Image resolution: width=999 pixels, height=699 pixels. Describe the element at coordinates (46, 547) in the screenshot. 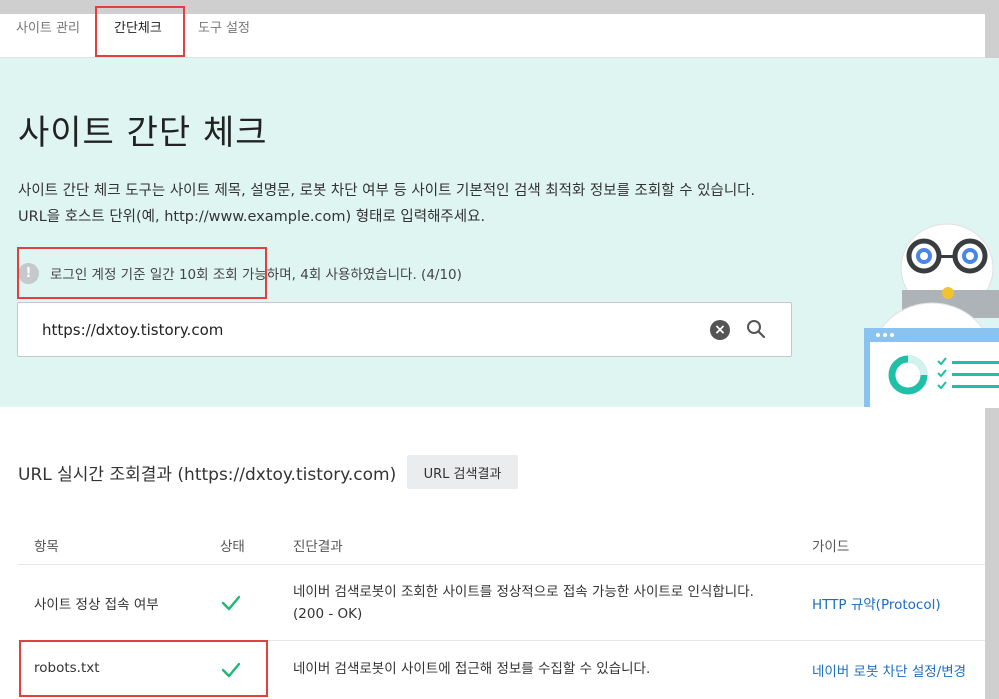

I see `header-item: 항목` at that location.